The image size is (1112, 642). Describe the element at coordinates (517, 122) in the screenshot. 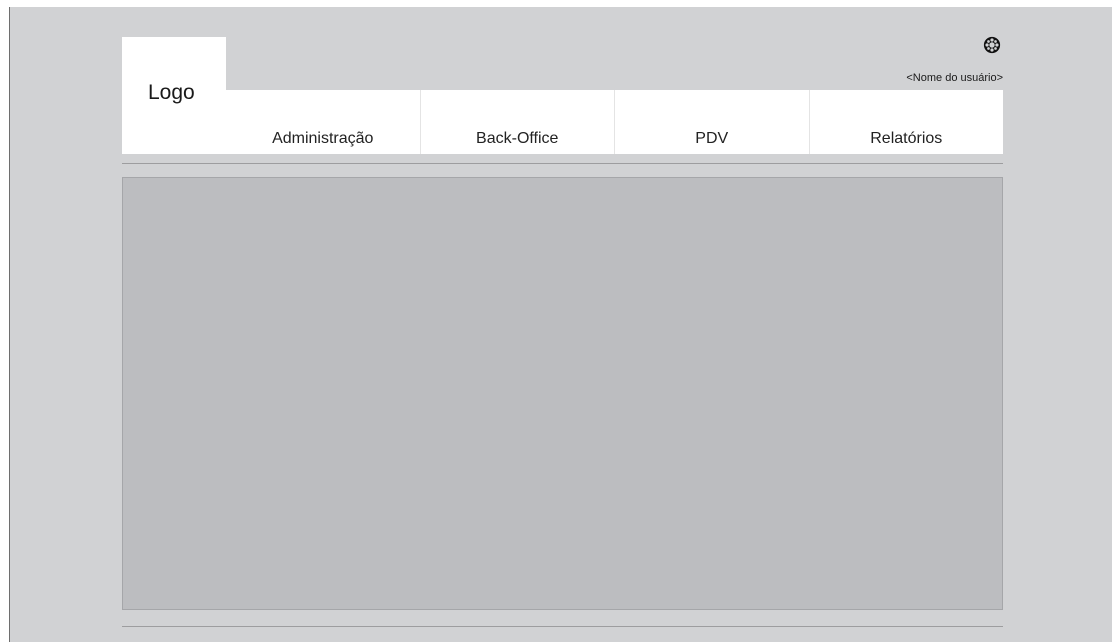

I see `nav-item-back-office: Back-Office` at that location.